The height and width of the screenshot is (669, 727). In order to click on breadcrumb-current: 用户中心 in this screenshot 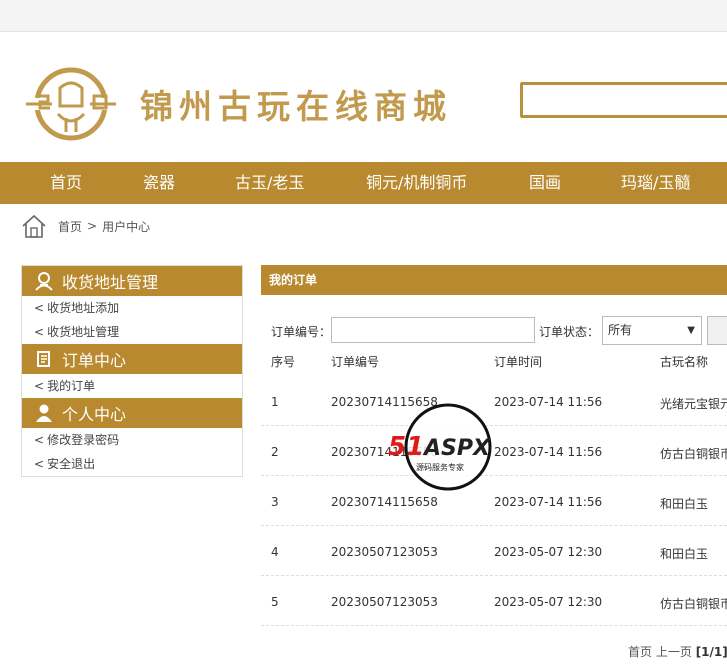, I will do `click(126, 226)`.